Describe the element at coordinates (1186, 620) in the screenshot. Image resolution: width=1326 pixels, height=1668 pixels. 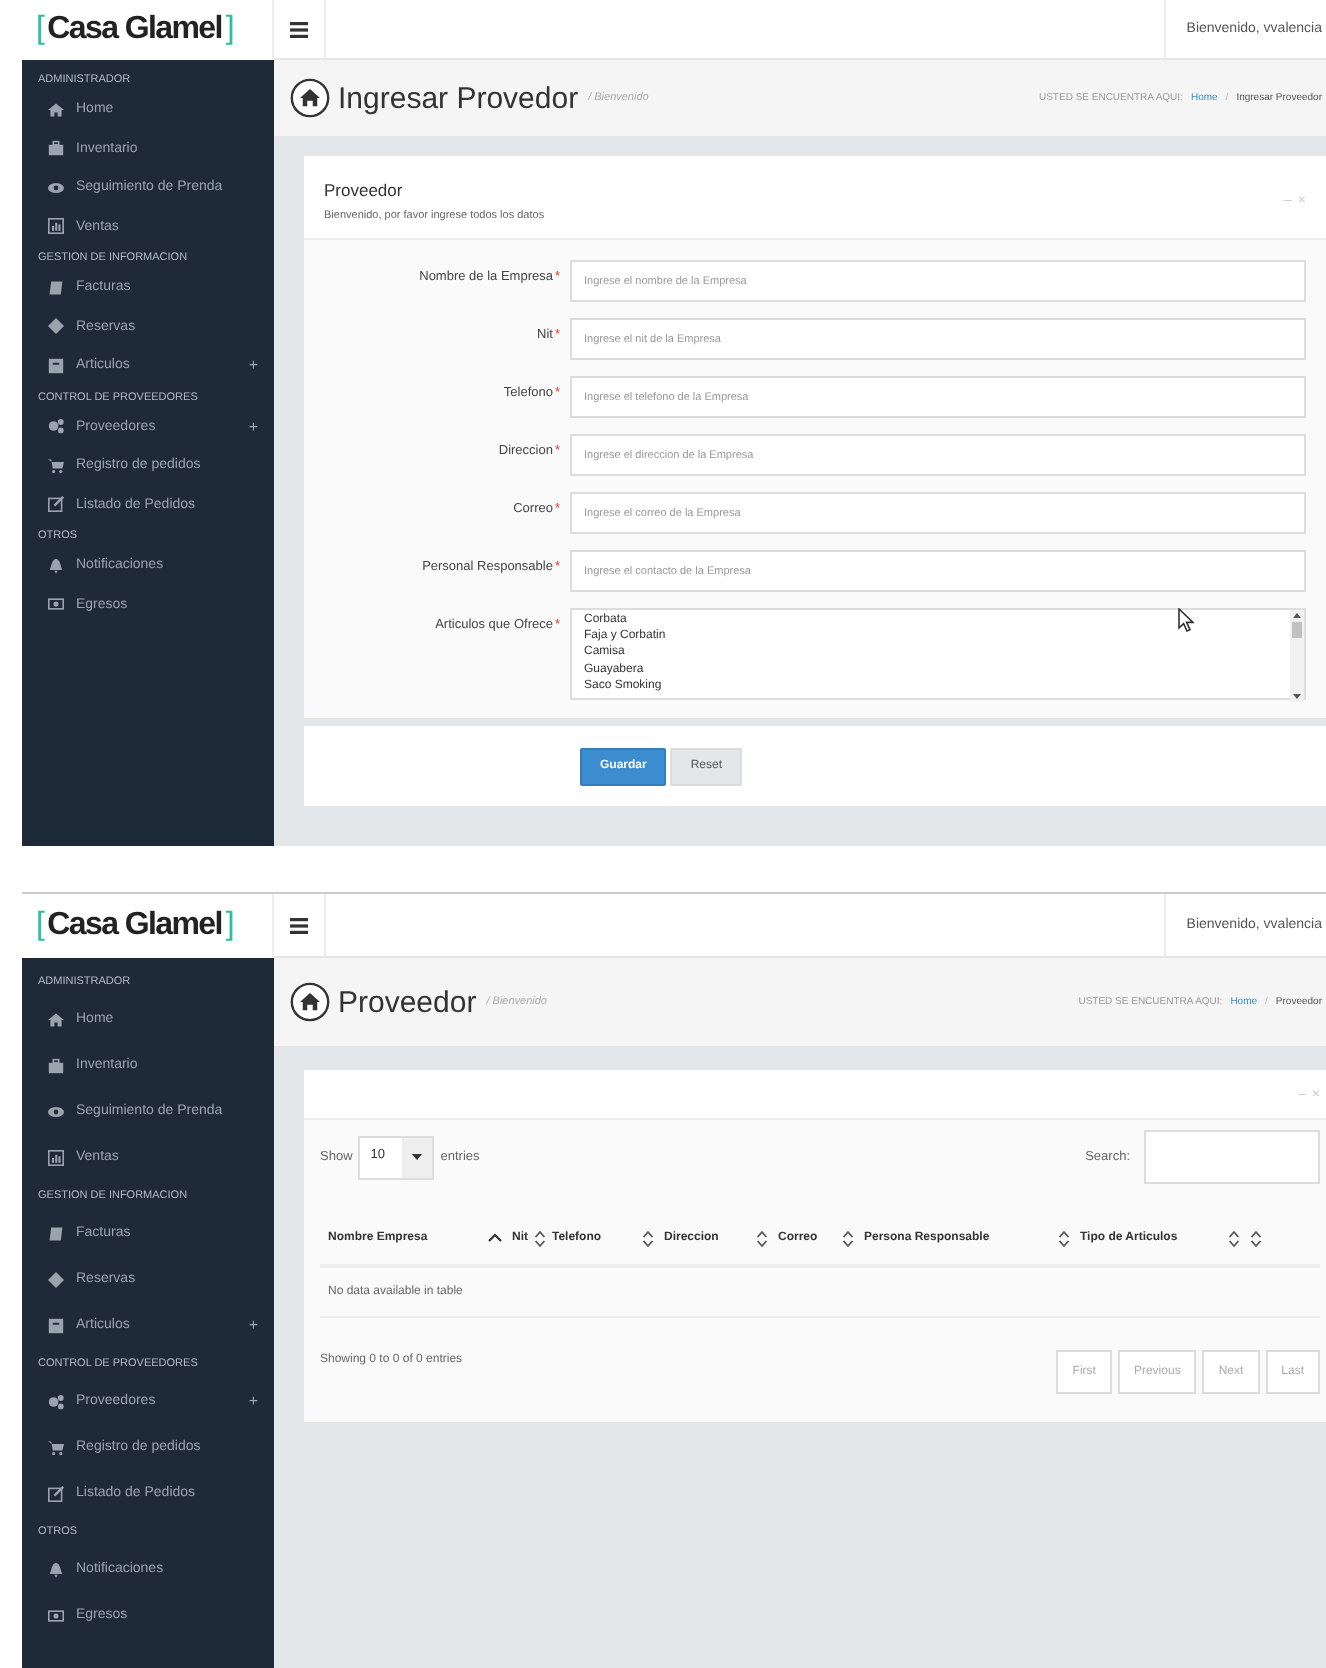
I see `cursor-icon` at that location.